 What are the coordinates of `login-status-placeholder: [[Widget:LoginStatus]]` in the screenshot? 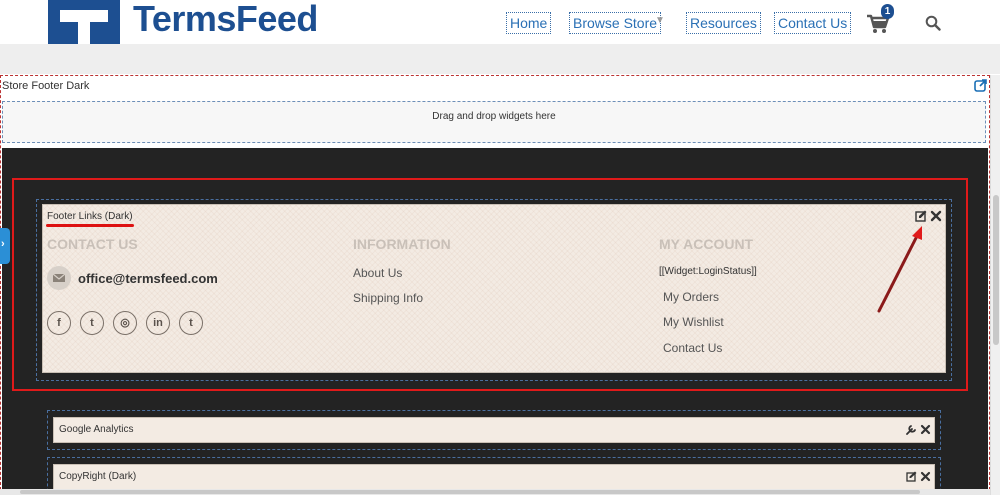 It's located at (708, 271).